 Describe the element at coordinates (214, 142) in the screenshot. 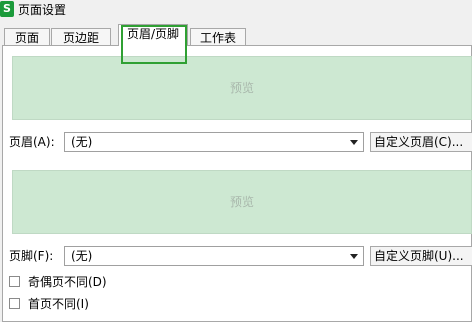

I see `header-select: (无)` at that location.